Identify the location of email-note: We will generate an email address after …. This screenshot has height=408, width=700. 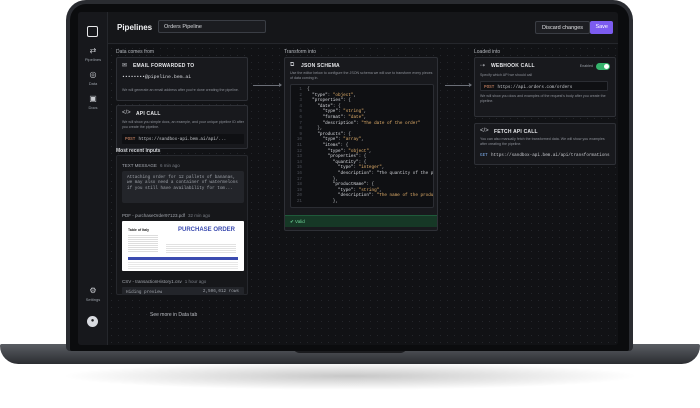
(180, 90).